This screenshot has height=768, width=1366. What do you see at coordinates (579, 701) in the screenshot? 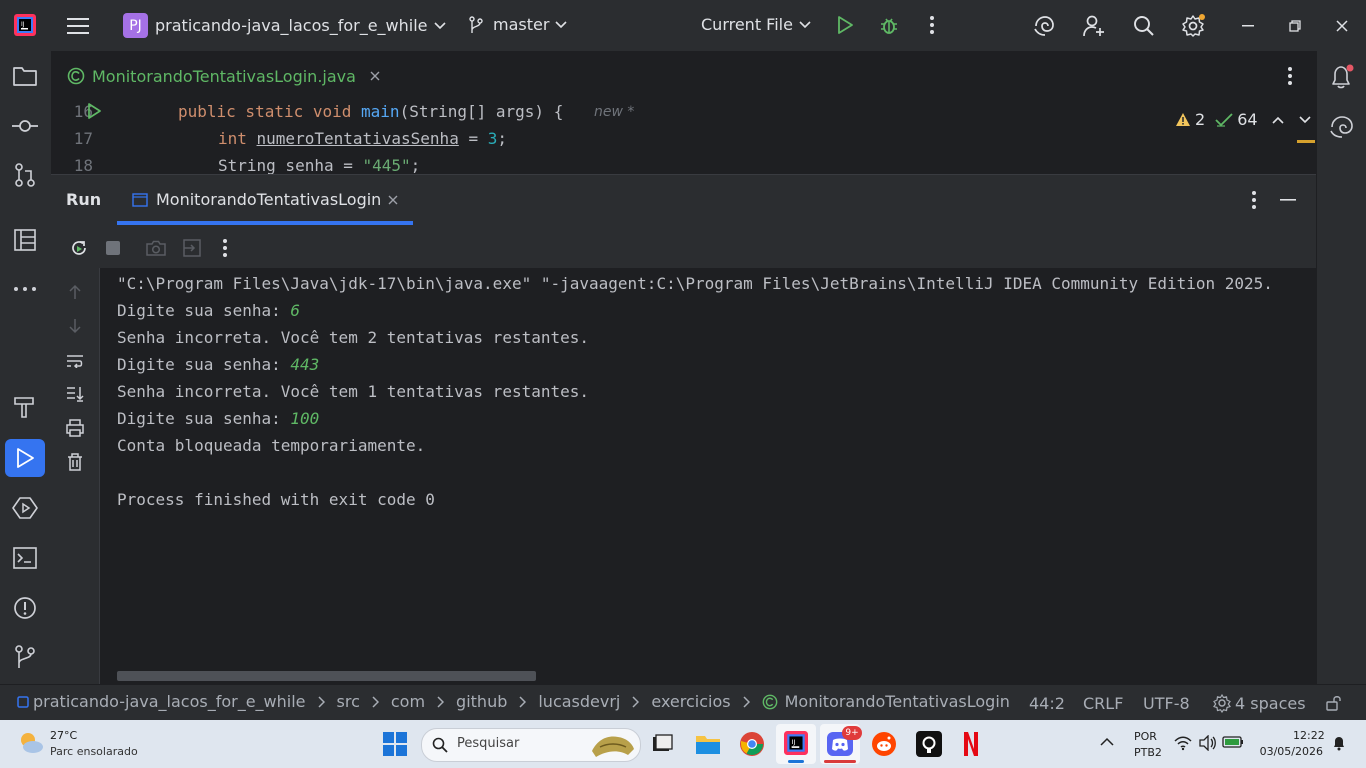
I see `breadcrumb-item: lucasdevrj` at bounding box center [579, 701].